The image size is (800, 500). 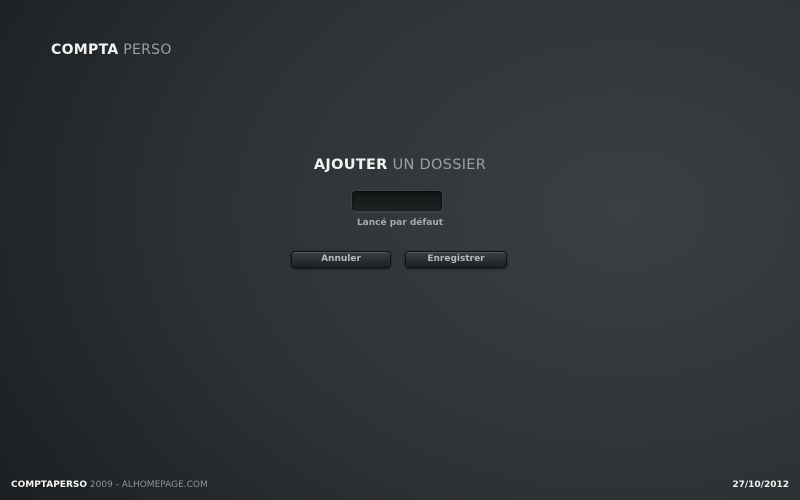 I want to click on footer-credits: COMPTAPERSO 2009 - ALHOMEPAGE.COM, so click(x=109, y=485).